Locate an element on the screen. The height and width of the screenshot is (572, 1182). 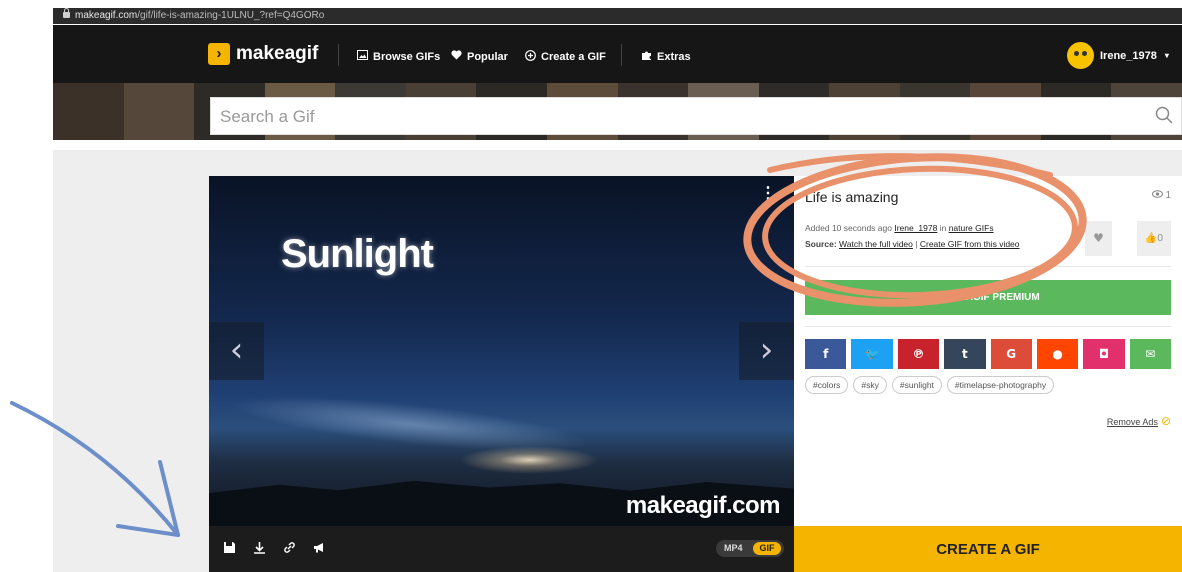
format-mp4: MP4 is located at coordinates (733, 548).